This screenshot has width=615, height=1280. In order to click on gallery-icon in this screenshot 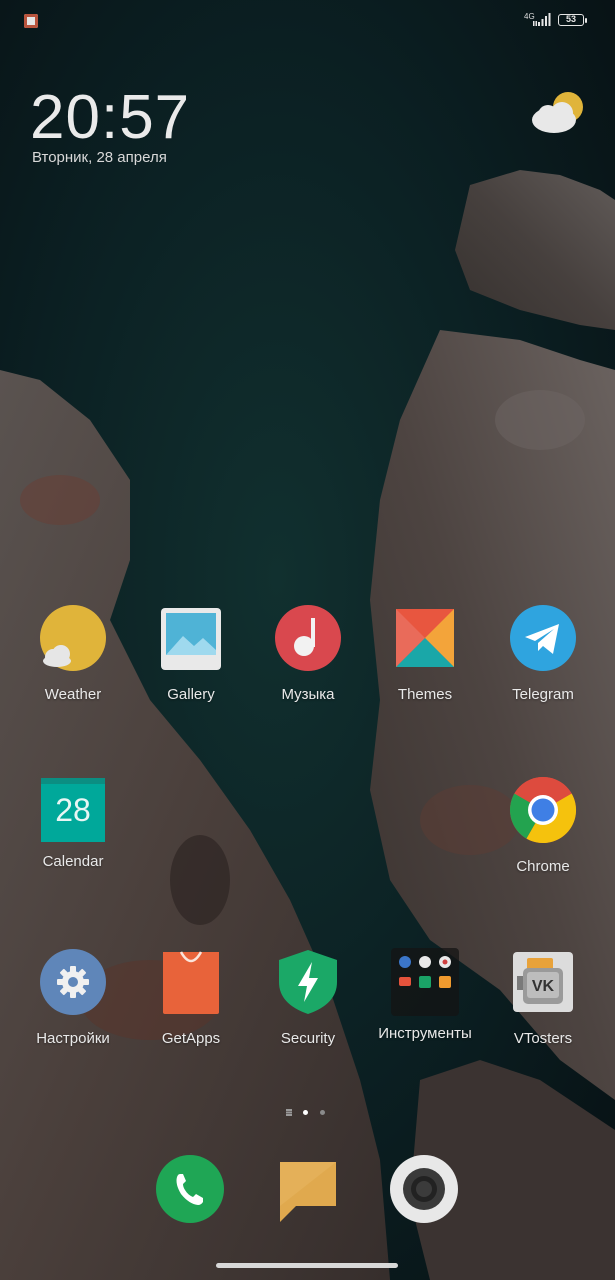, I will do `click(191, 639)`.